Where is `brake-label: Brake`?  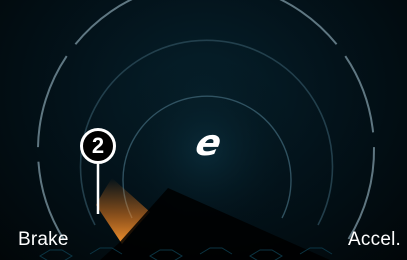 brake-label: Brake is located at coordinates (43, 239).